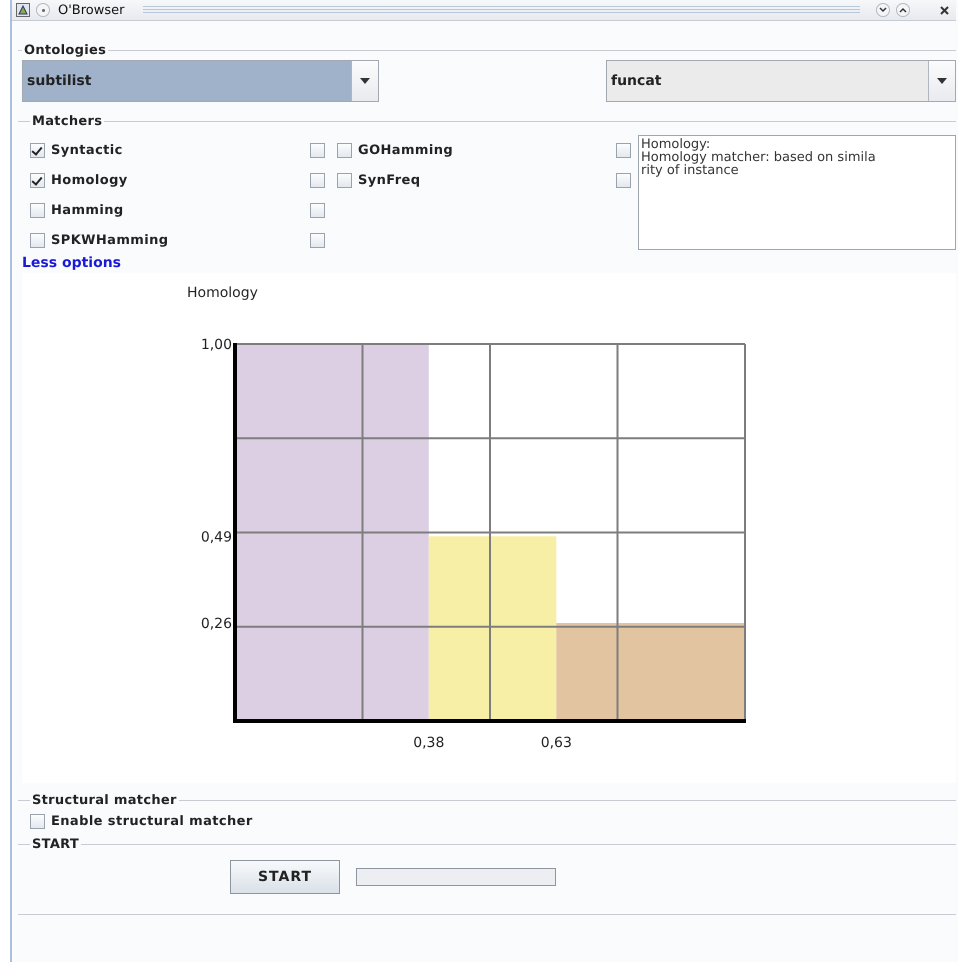  What do you see at coordinates (72, 263) in the screenshot?
I see `less-options-link: Less options` at bounding box center [72, 263].